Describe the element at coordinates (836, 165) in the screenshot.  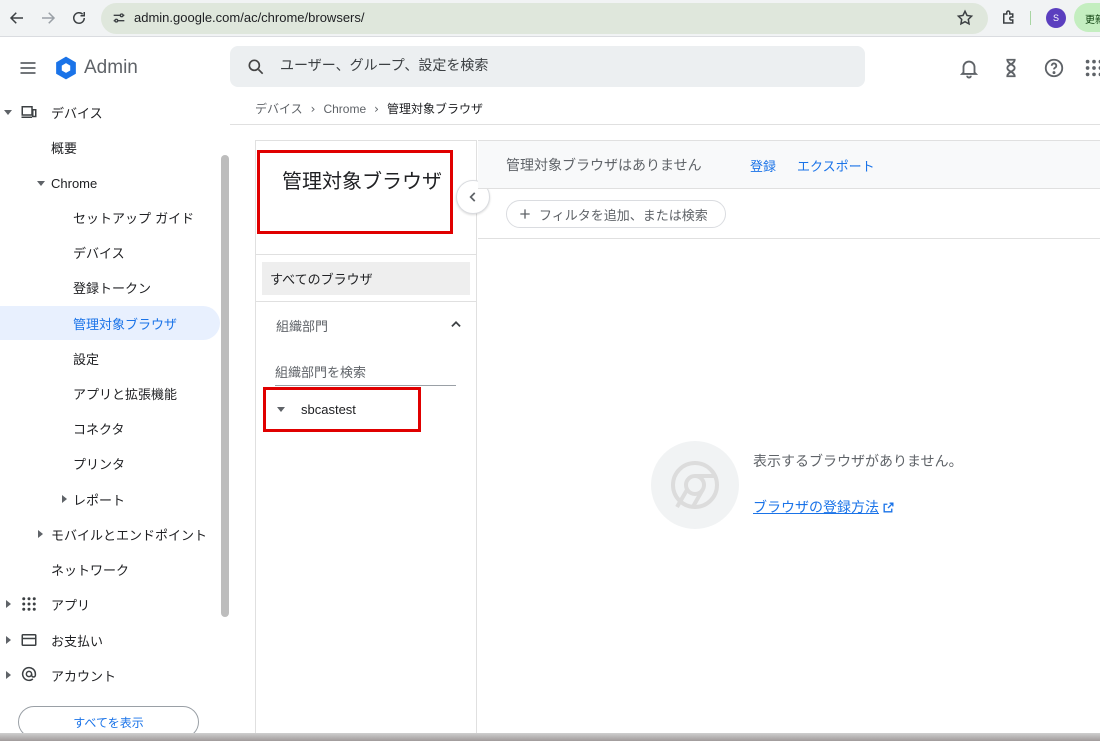
I see `export-link: エクスポート` at that location.